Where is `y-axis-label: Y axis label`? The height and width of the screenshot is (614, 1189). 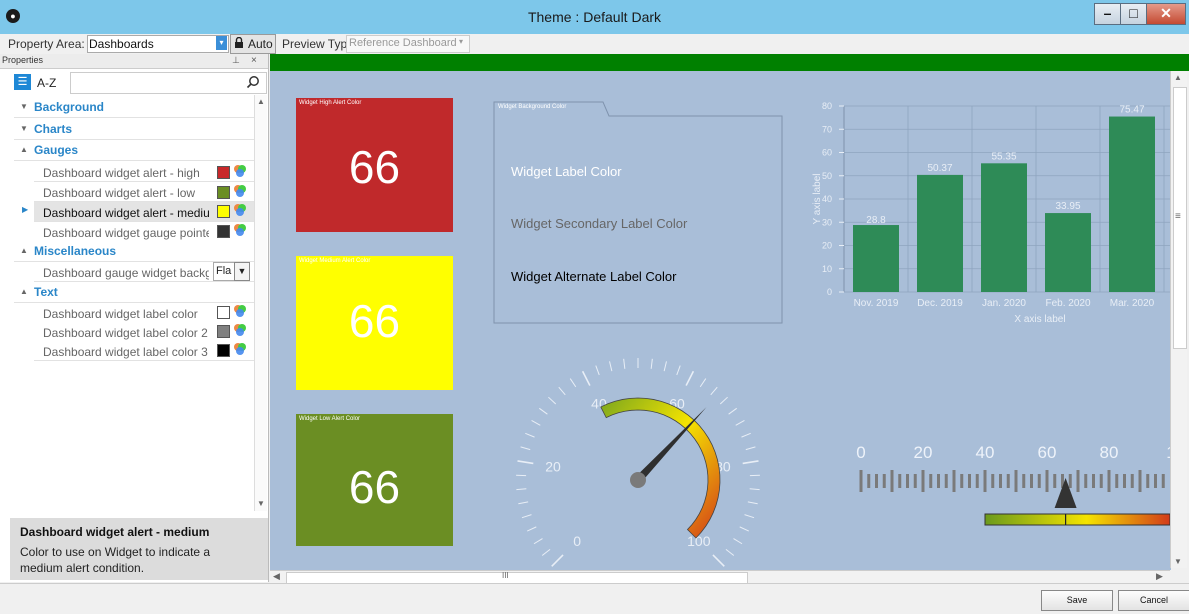
y-axis-label: Y axis label is located at coordinates (817, 199).